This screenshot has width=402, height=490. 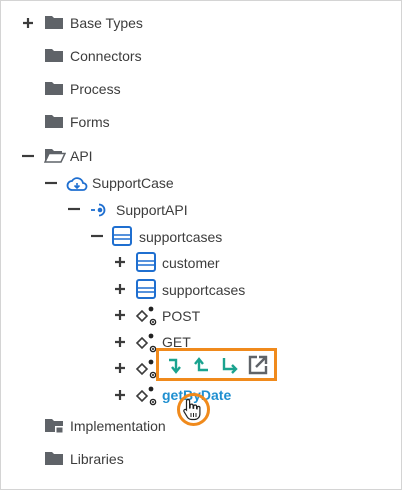 I want to click on tree-item-libraries: Libraries, so click(x=97, y=459).